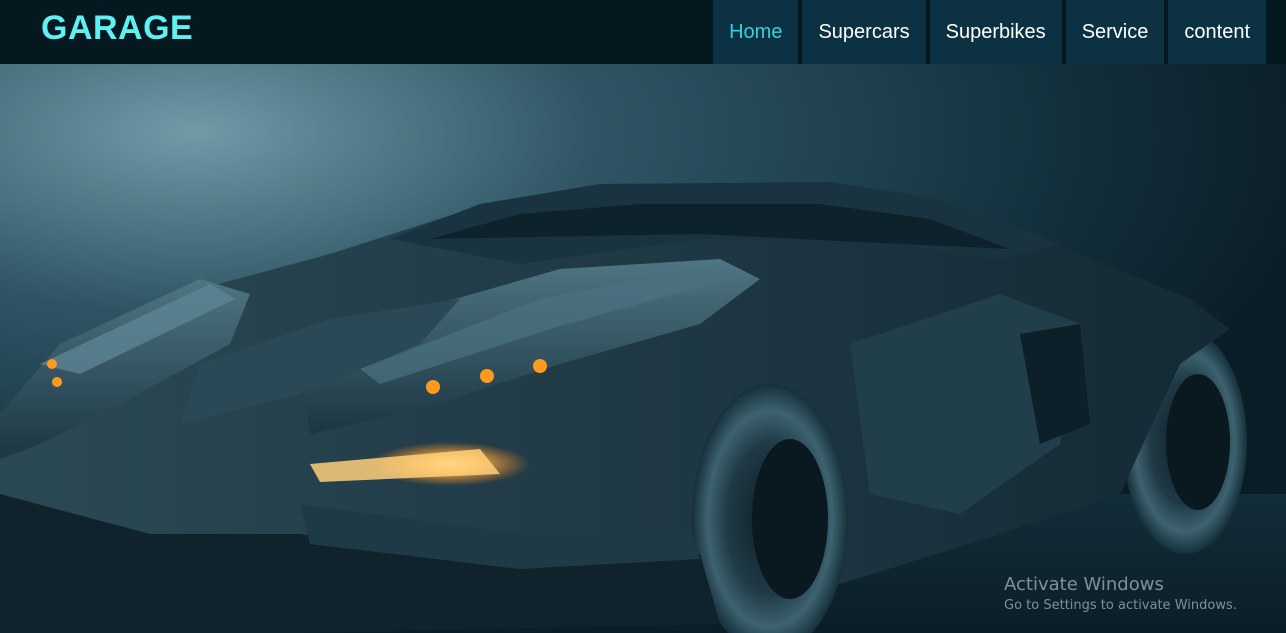 The width and height of the screenshot is (1286, 633). What do you see at coordinates (864, 32) in the screenshot?
I see `nav-supercars: Supercars` at bounding box center [864, 32].